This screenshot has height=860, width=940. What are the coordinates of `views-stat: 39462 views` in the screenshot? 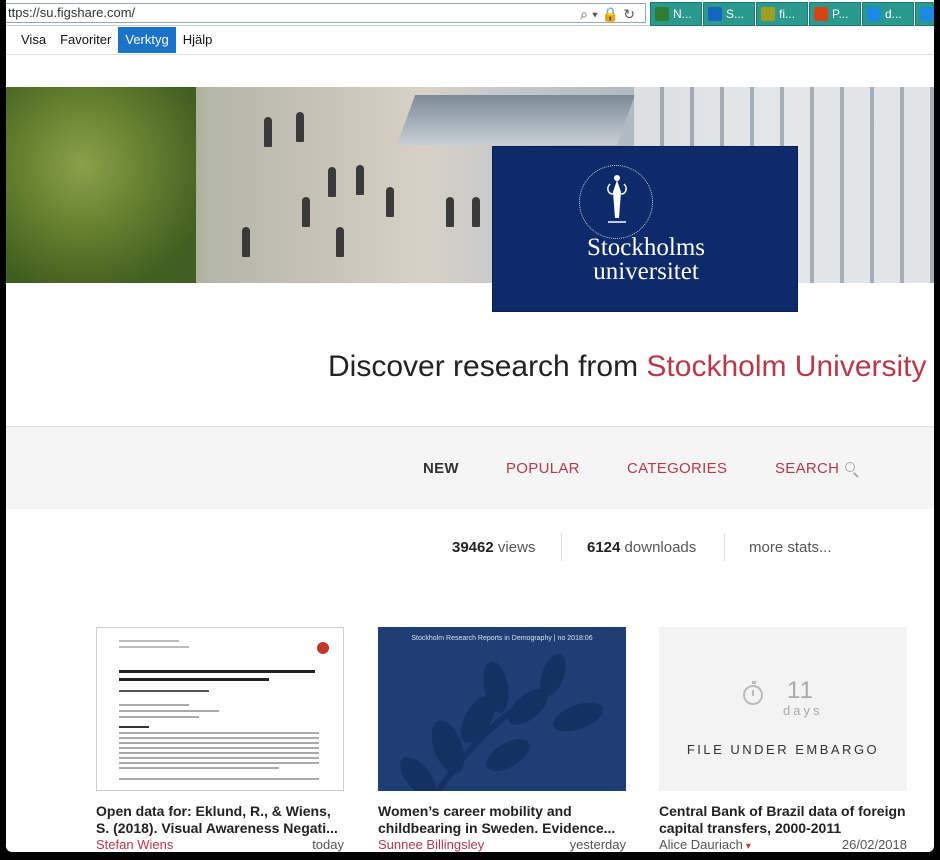 It's located at (493, 547).